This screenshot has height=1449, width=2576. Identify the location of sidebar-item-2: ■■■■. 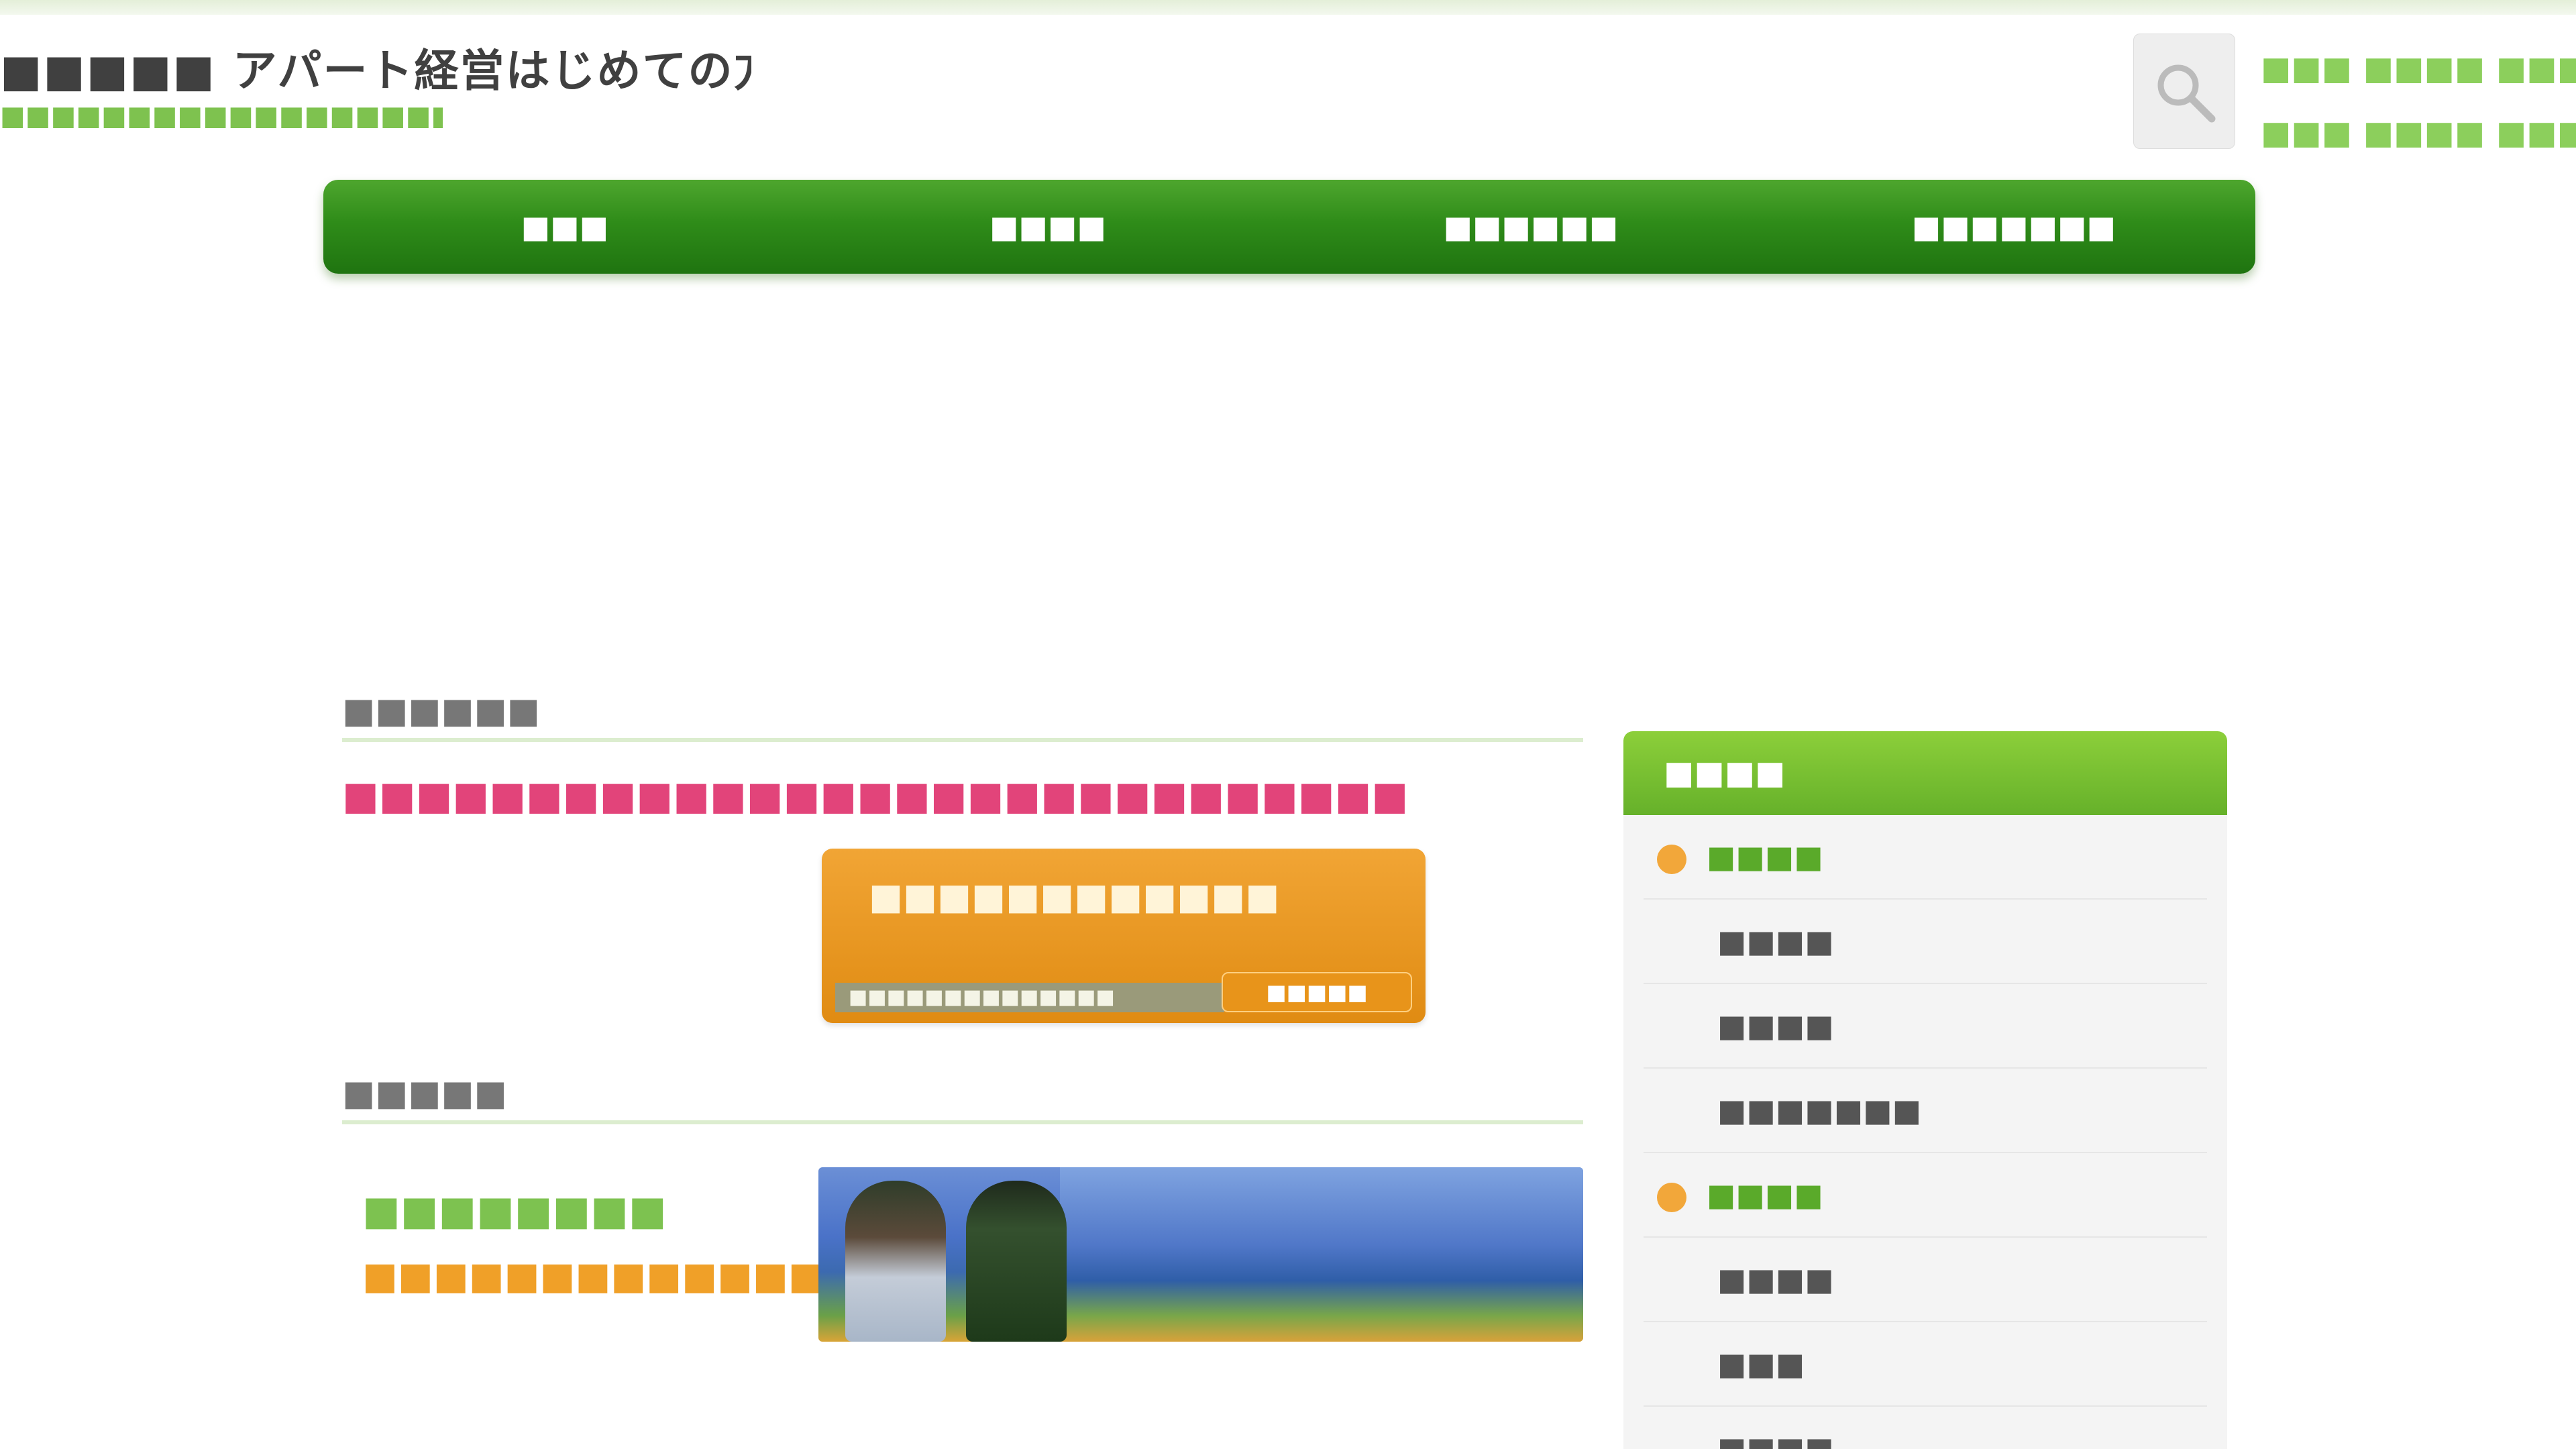
(1925, 1026).